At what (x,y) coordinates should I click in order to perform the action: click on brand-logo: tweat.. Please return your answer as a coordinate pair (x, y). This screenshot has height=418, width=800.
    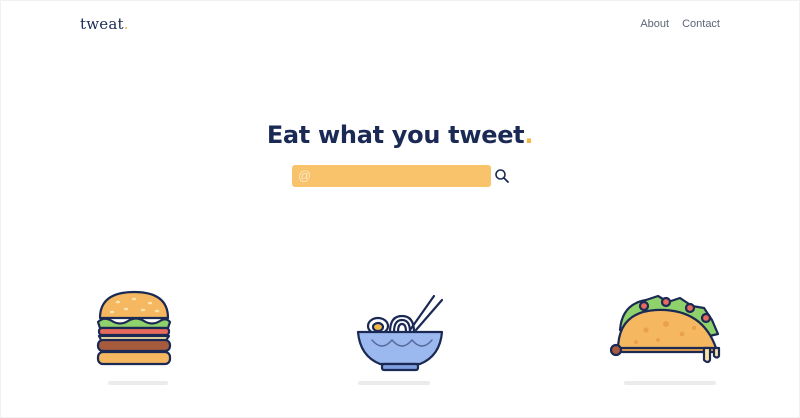
    Looking at the image, I should click on (104, 24).